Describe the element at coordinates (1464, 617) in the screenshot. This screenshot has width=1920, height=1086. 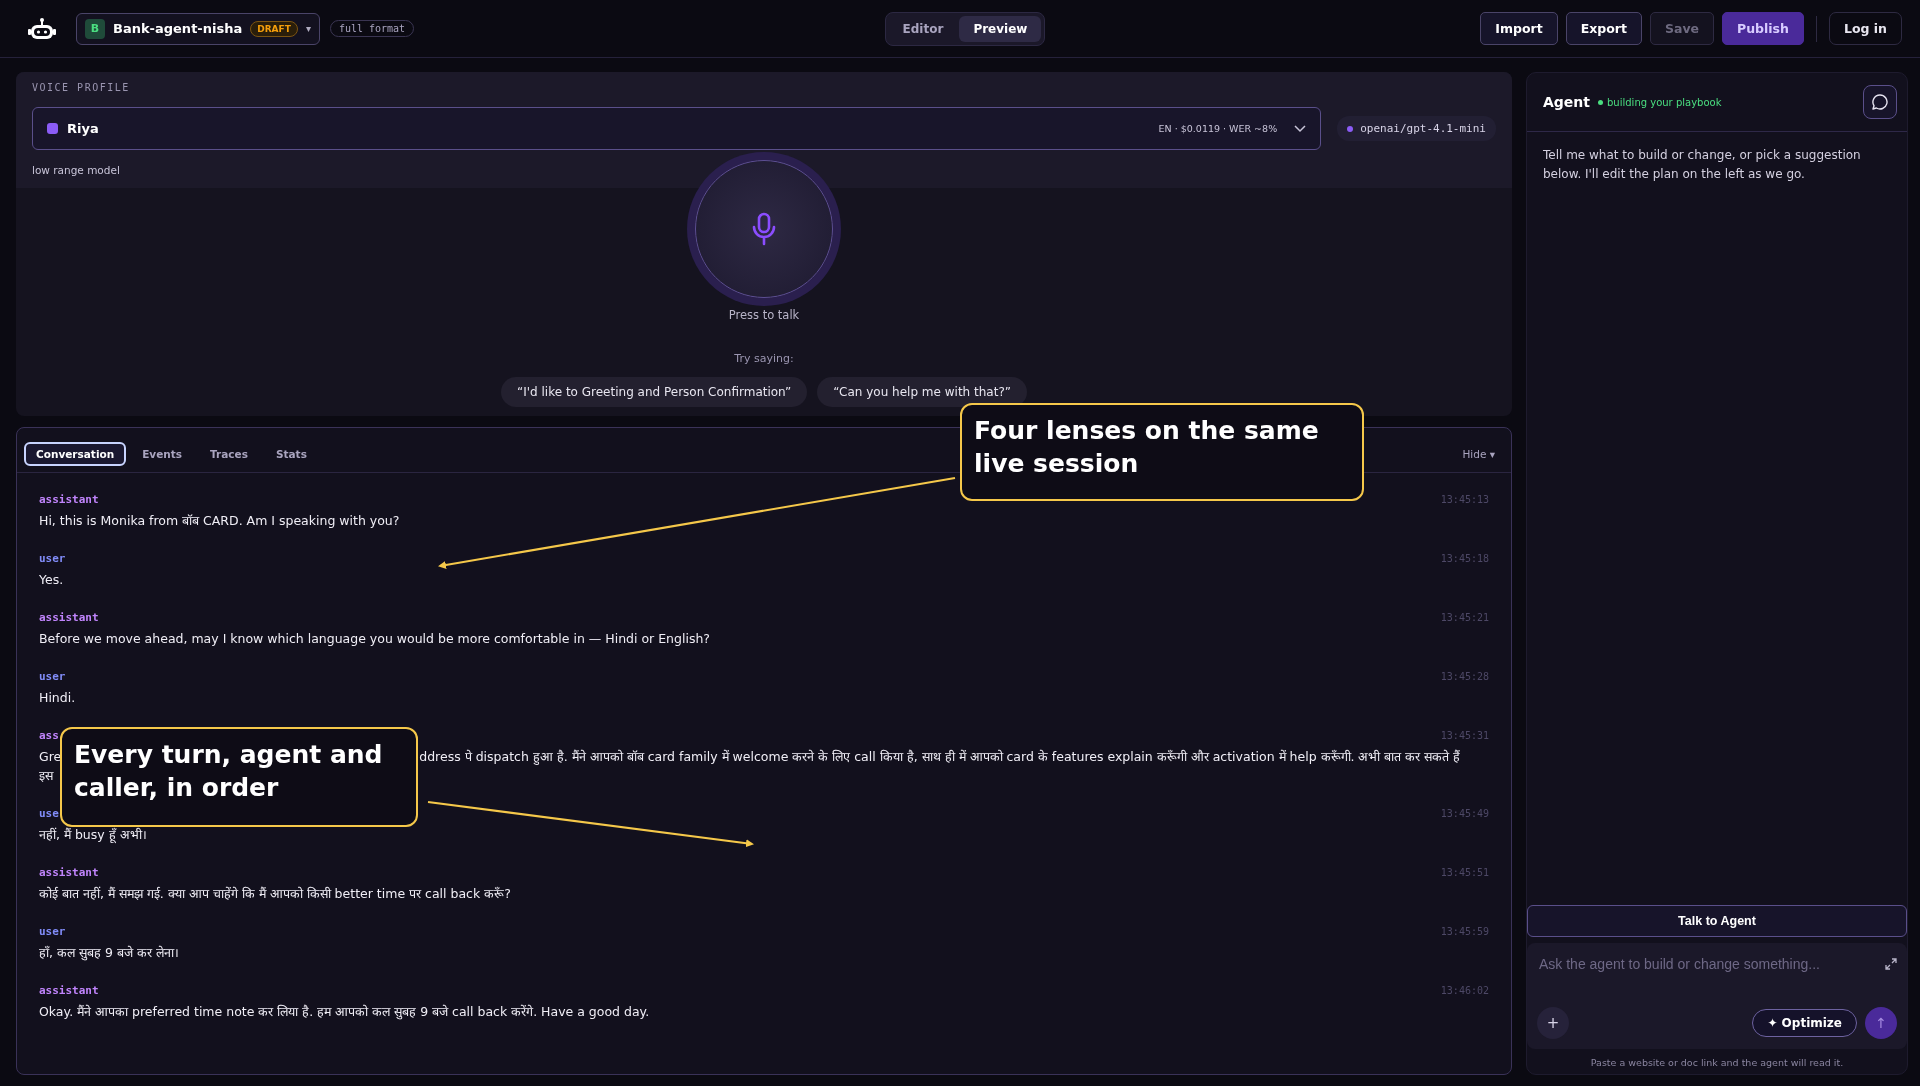
I see `message-time: 13:45:21` at that location.